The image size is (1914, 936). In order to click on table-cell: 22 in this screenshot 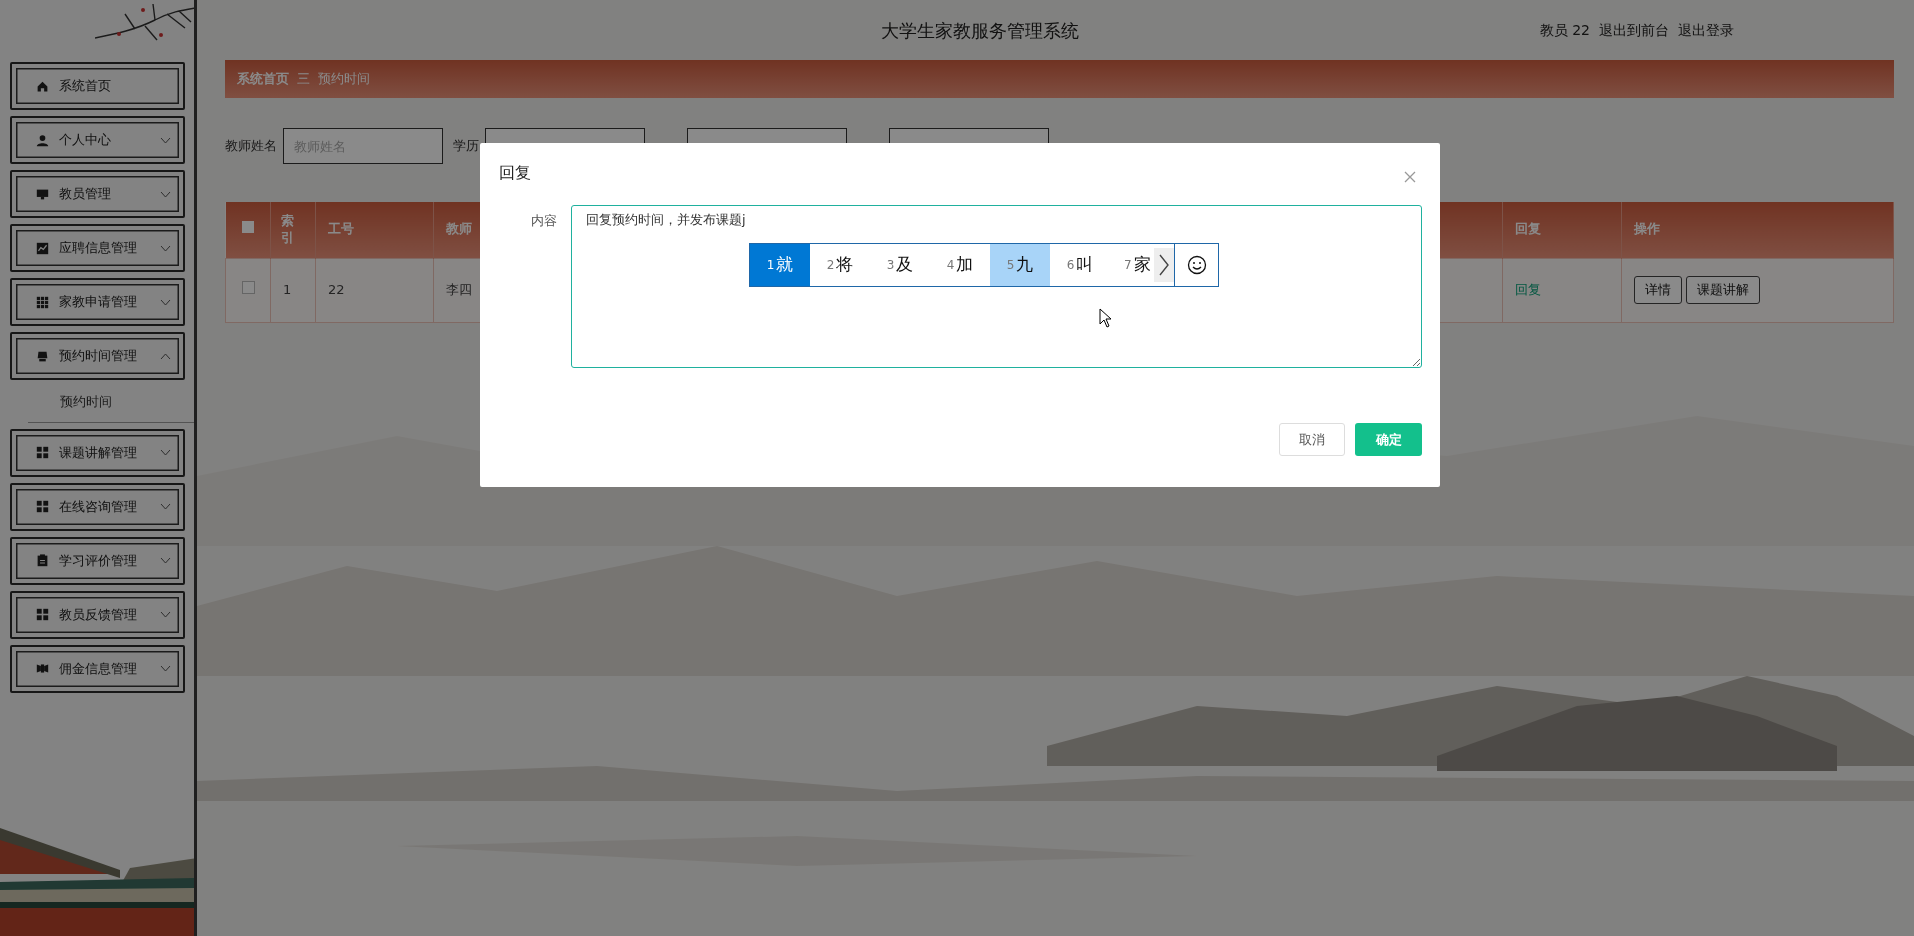, I will do `click(336, 290)`.